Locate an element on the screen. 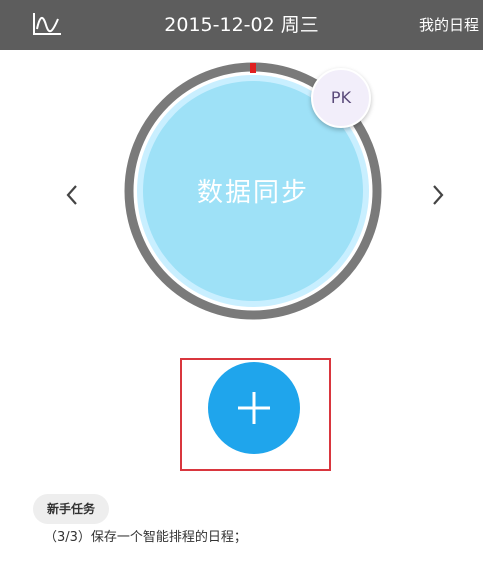 The width and height of the screenshot is (483, 573). next-day-button is located at coordinates (438, 195).